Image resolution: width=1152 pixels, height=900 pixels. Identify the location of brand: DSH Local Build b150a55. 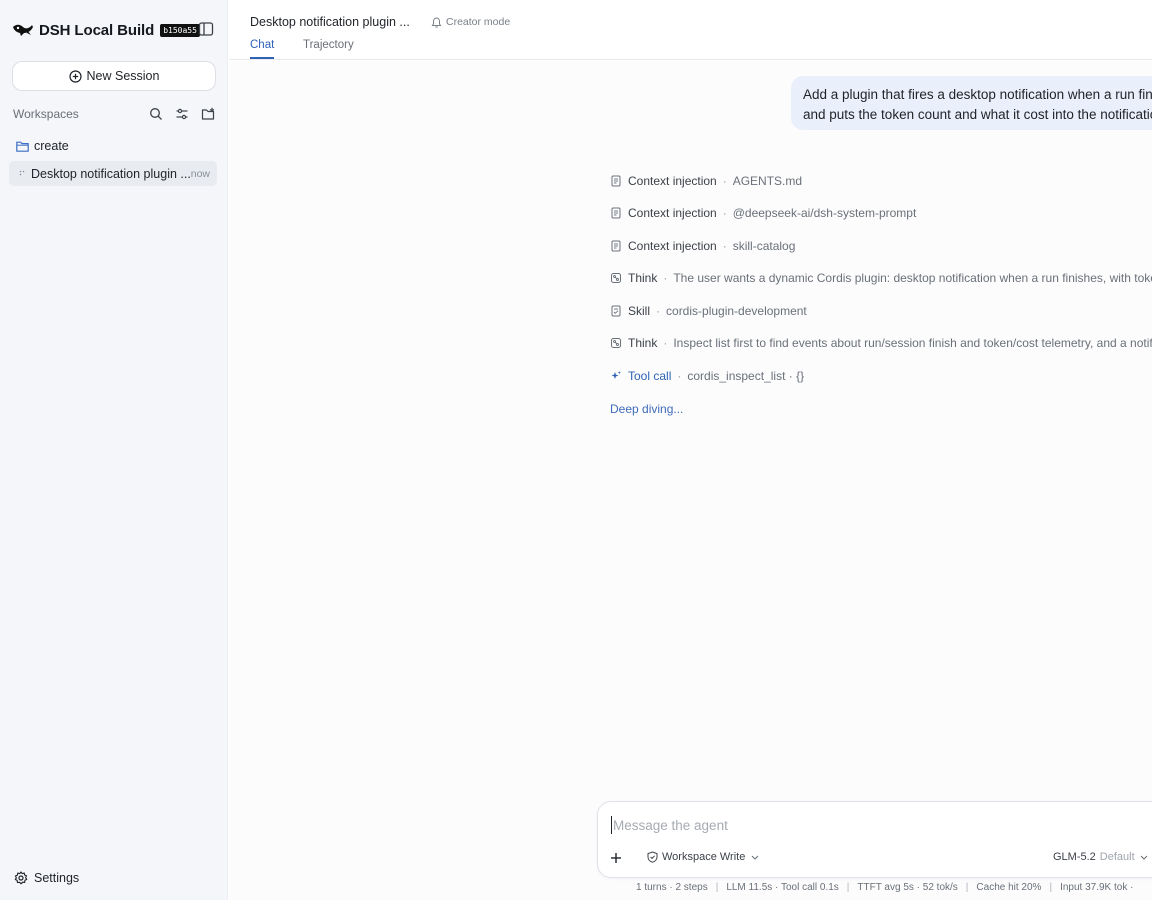
(106, 30).